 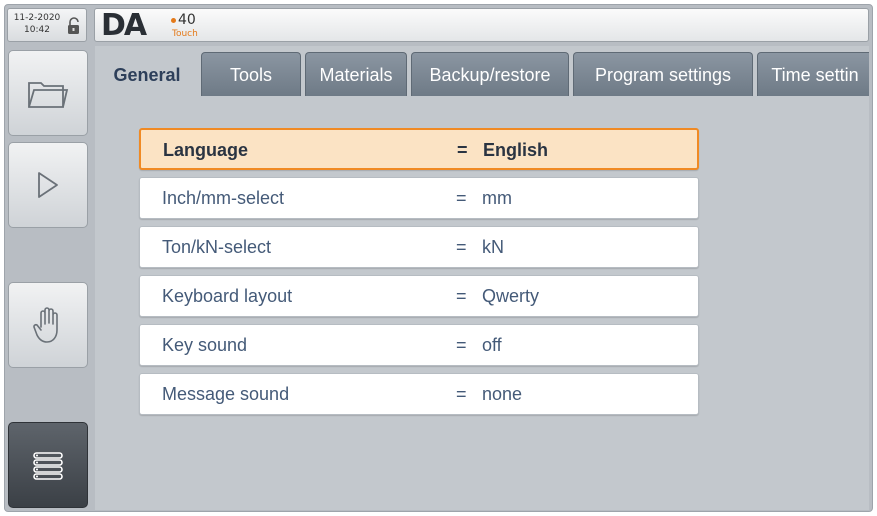 I want to click on setting-row-key-sound: Key sound = off, so click(x=419, y=345).